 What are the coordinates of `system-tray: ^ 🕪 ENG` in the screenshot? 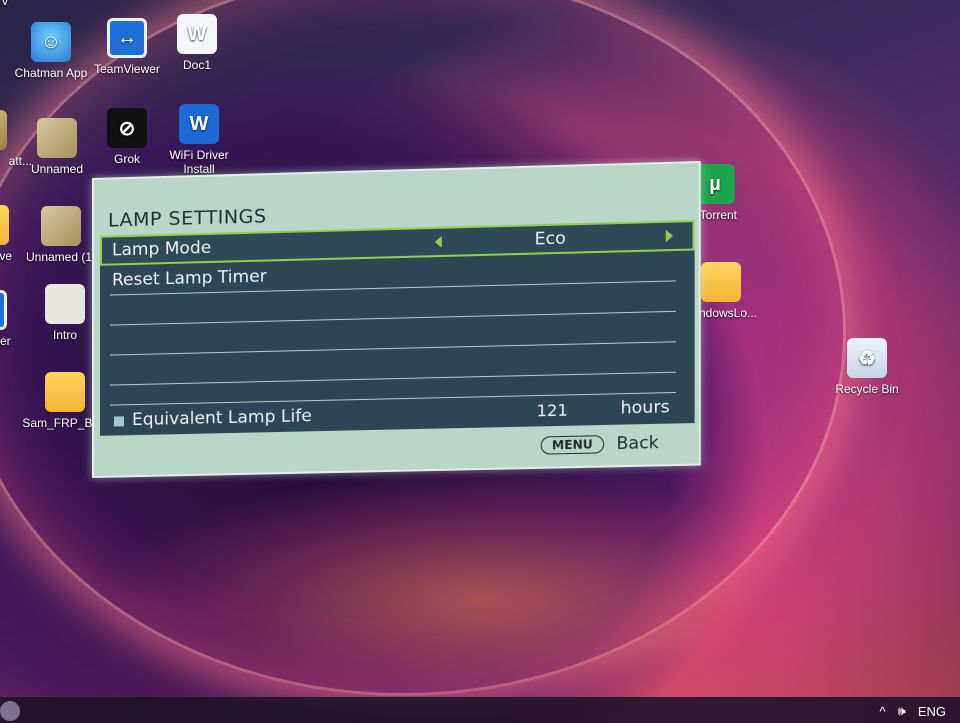 It's located at (913, 711).